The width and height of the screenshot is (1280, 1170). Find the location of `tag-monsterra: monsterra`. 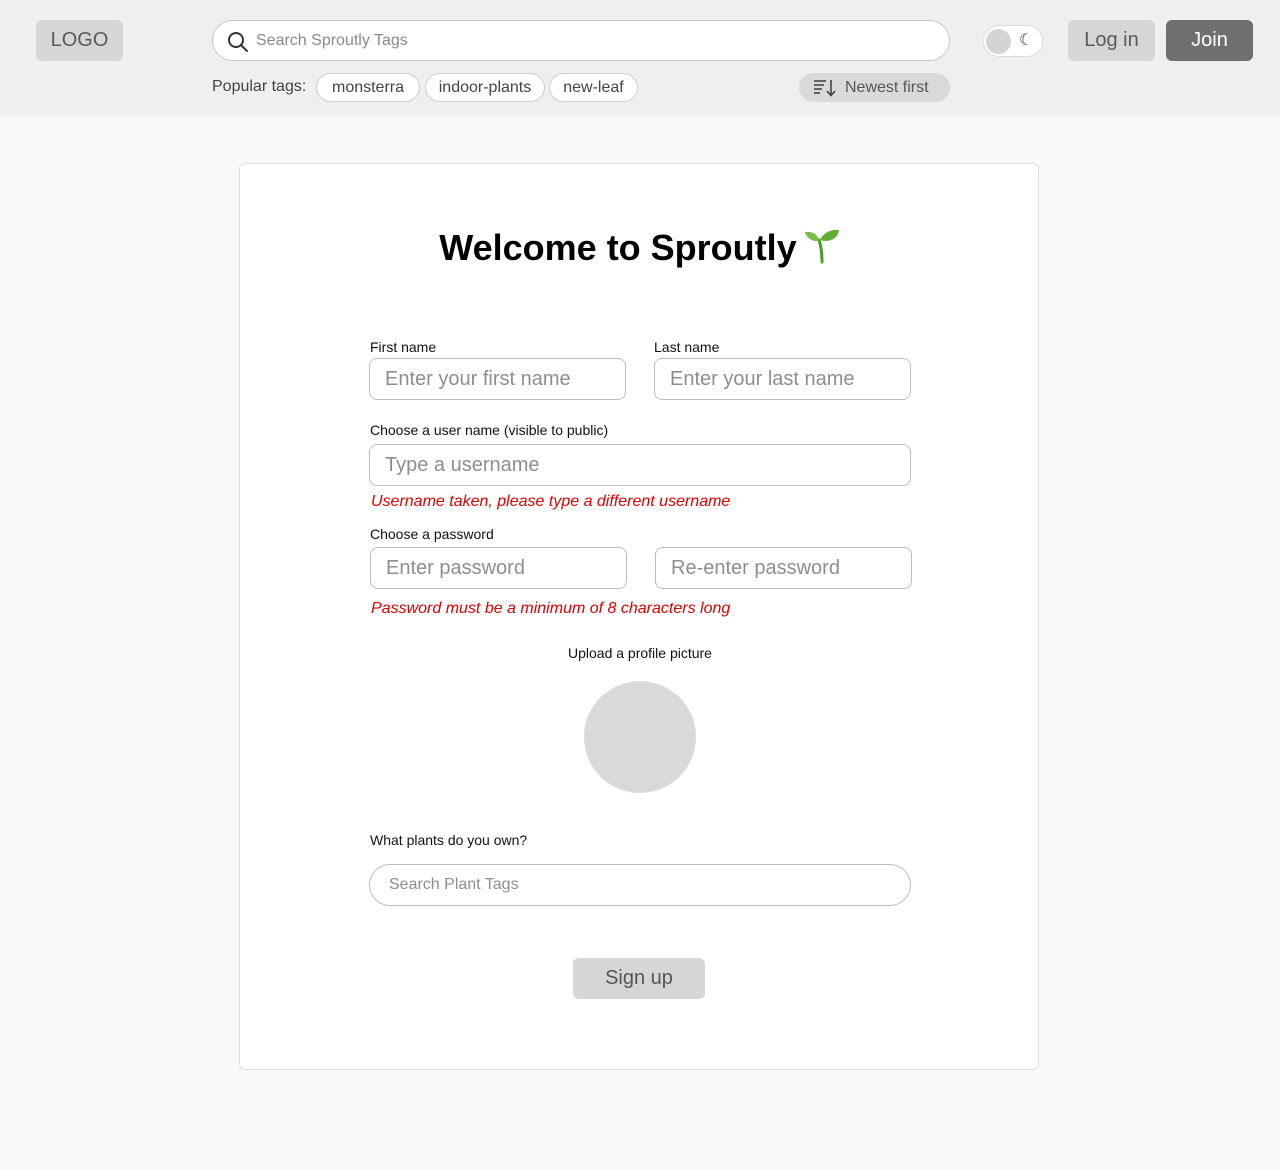

tag-monsterra: monsterra is located at coordinates (368, 87).